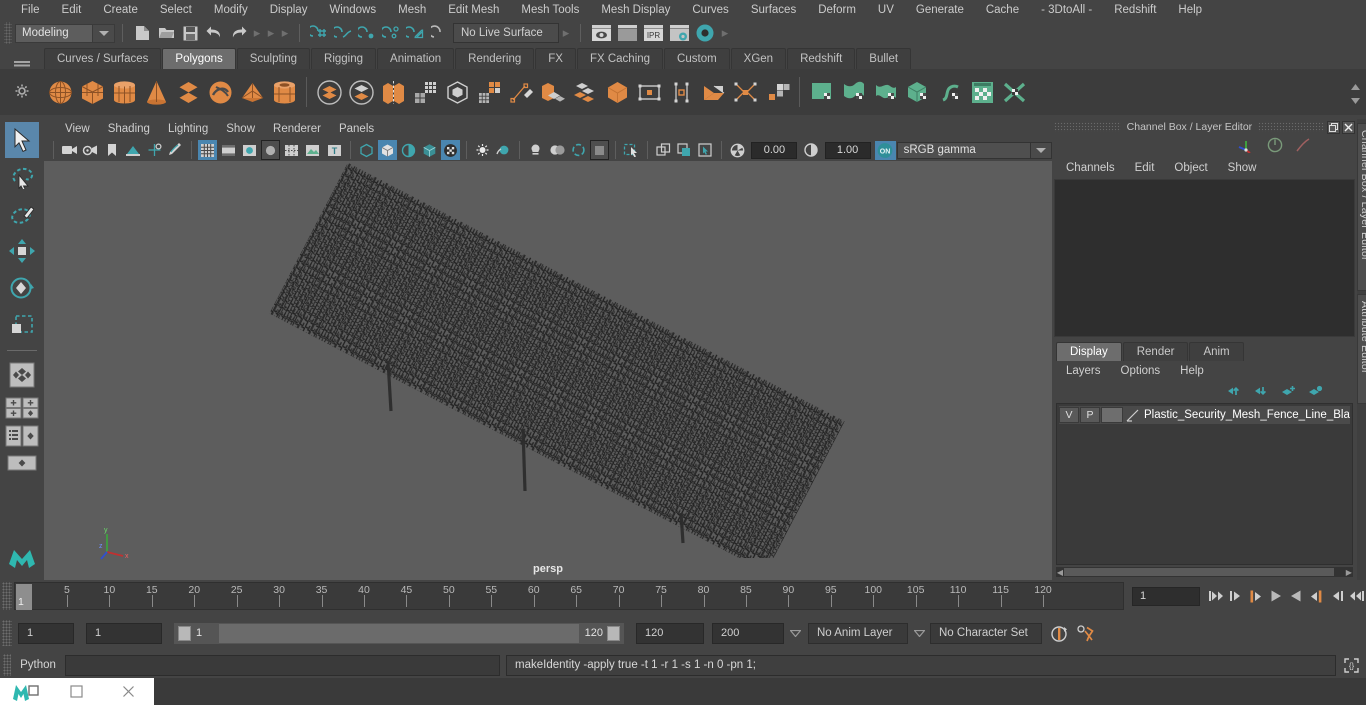 The height and width of the screenshot is (705, 1366). What do you see at coordinates (1348, 127) in the screenshot?
I see `close-panel-button` at bounding box center [1348, 127].